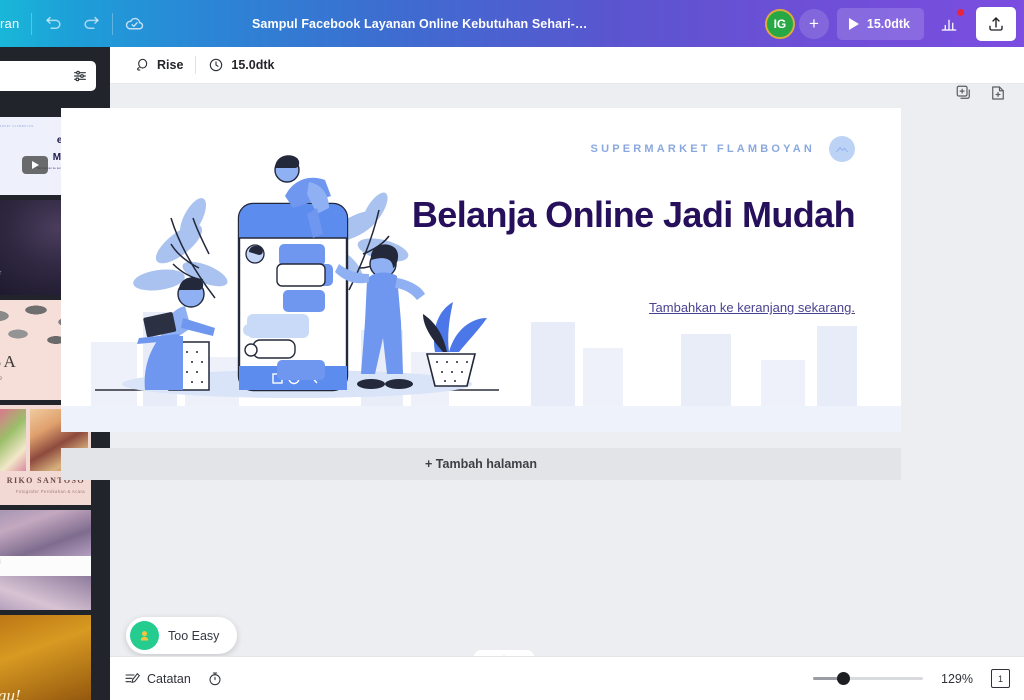 The height and width of the screenshot is (700, 1024). I want to click on redo-button, so click(91, 24).